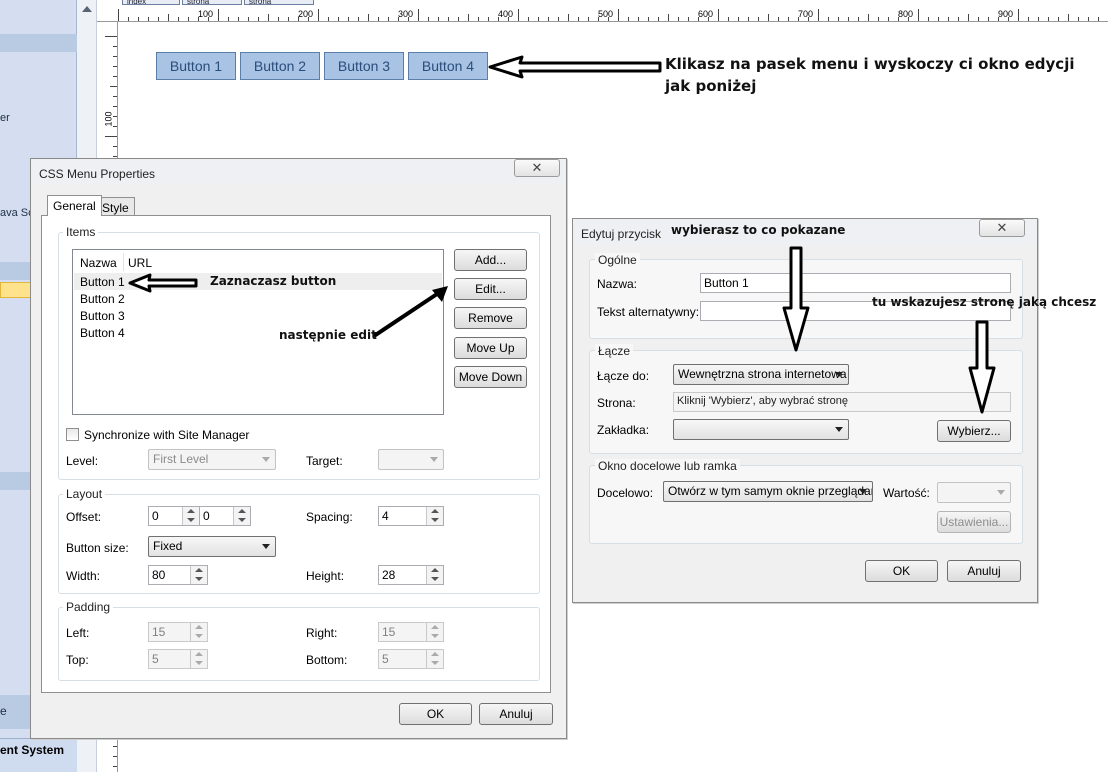  I want to click on bookmark-label: Zakładka:, so click(623, 430).